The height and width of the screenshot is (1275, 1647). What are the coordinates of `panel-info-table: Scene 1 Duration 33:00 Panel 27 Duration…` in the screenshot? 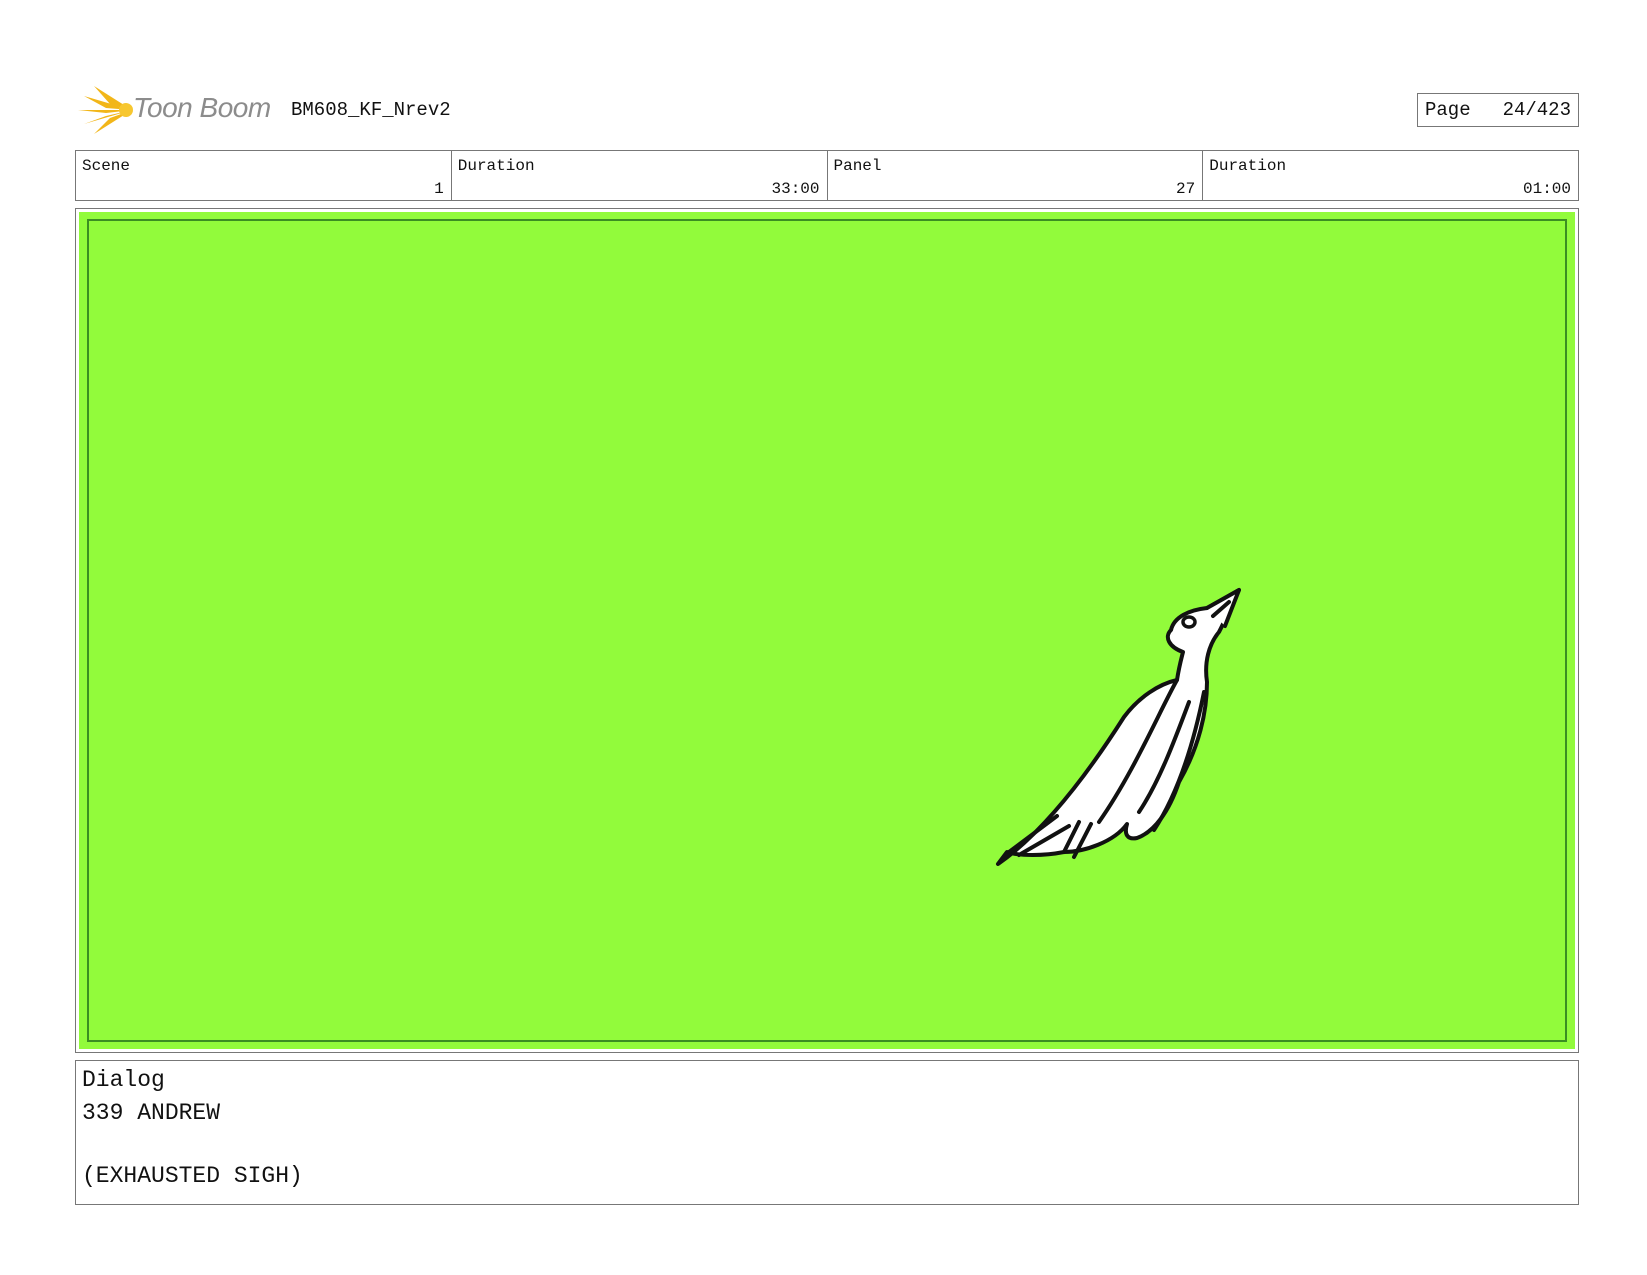 It's located at (827, 175).